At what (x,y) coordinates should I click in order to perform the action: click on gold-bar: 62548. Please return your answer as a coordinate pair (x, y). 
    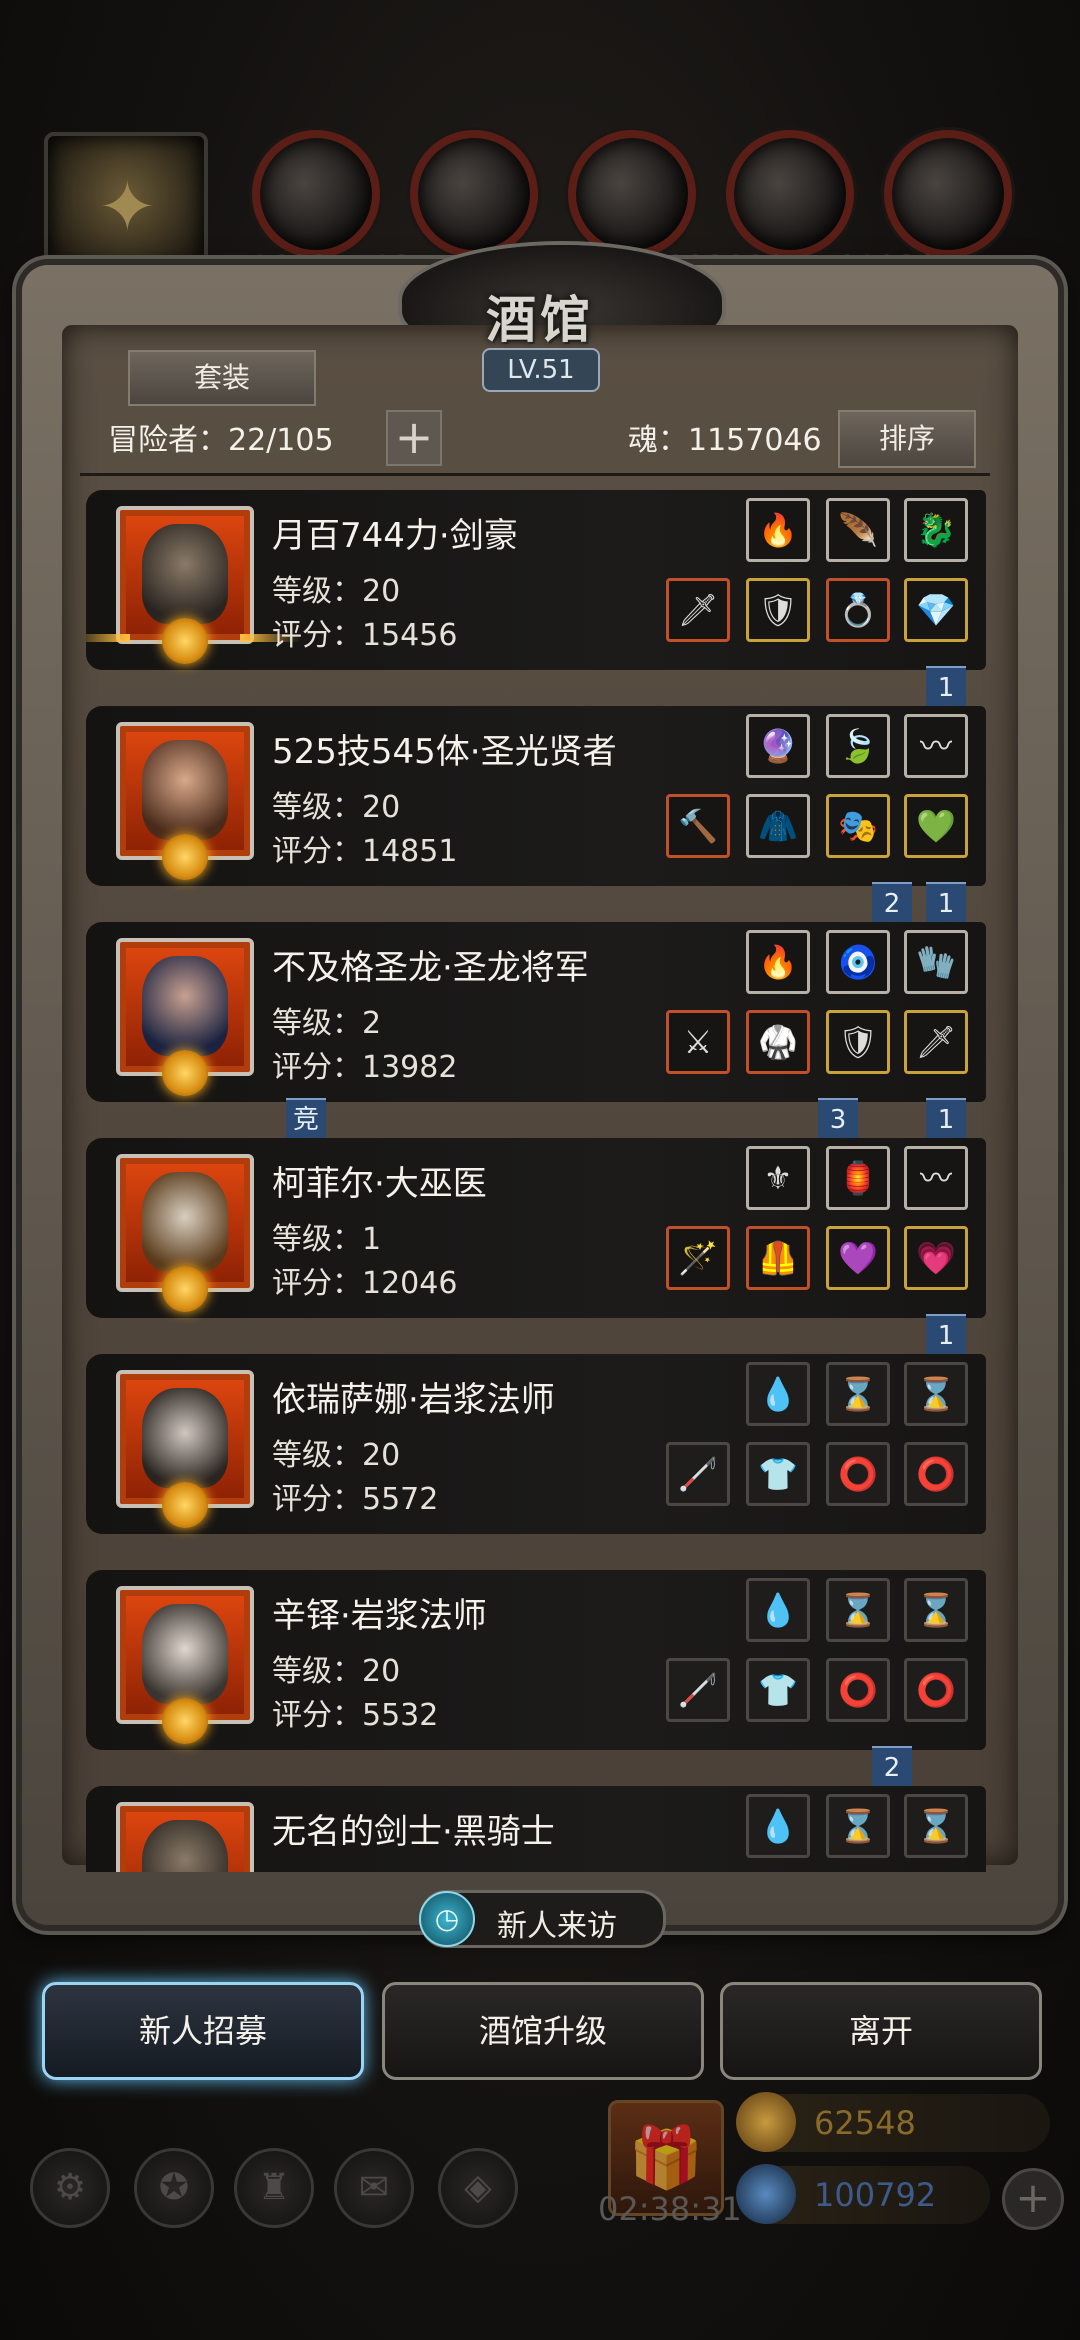
    Looking at the image, I should click on (893, 2122).